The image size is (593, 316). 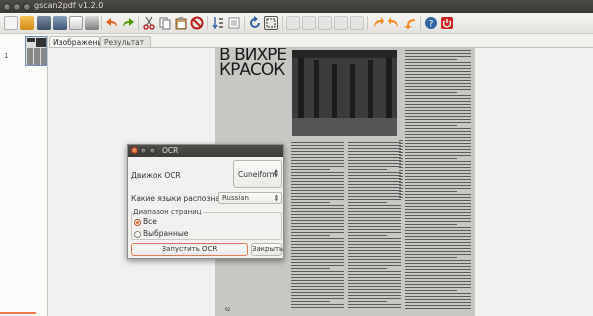 What do you see at coordinates (78, 41) in the screenshot?
I see `tab-image: Изображение` at bounding box center [78, 41].